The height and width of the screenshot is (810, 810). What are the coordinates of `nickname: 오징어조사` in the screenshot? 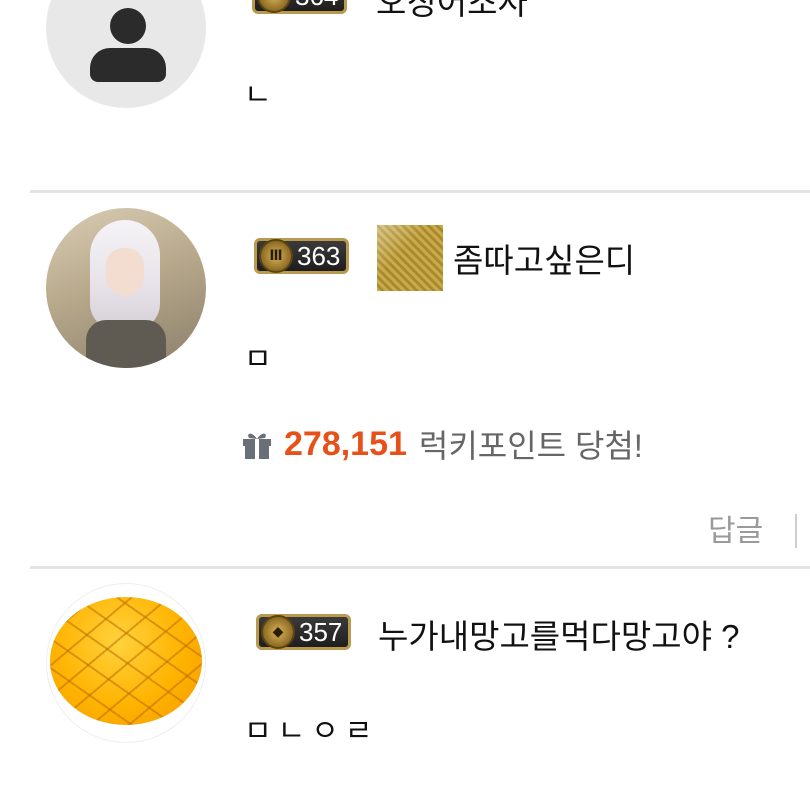 It's located at (452, 12).